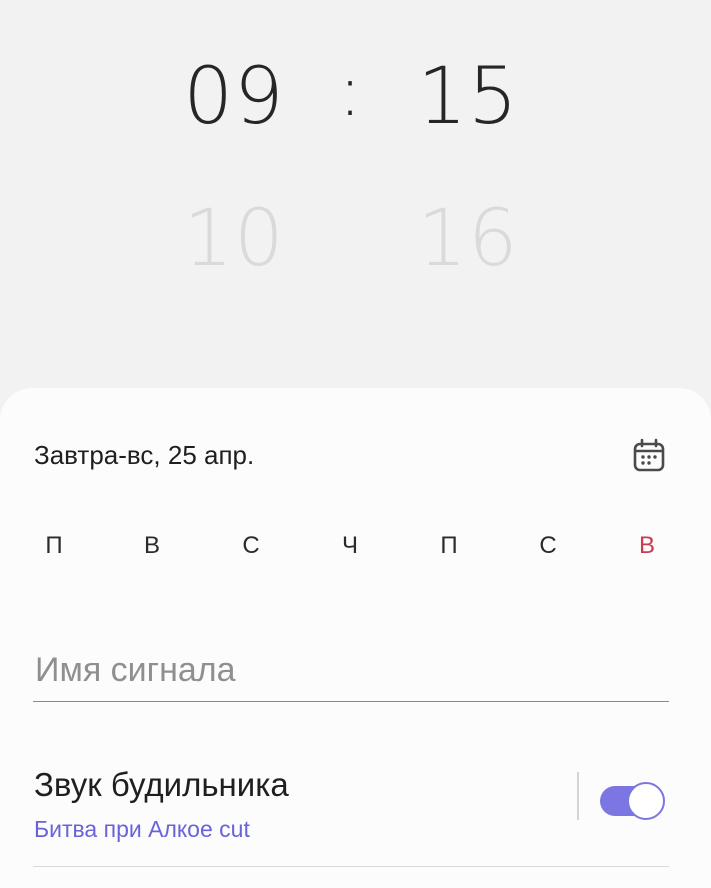 The height and width of the screenshot is (888, 711). I want to click on alarm-name-input, so click(351, 676).